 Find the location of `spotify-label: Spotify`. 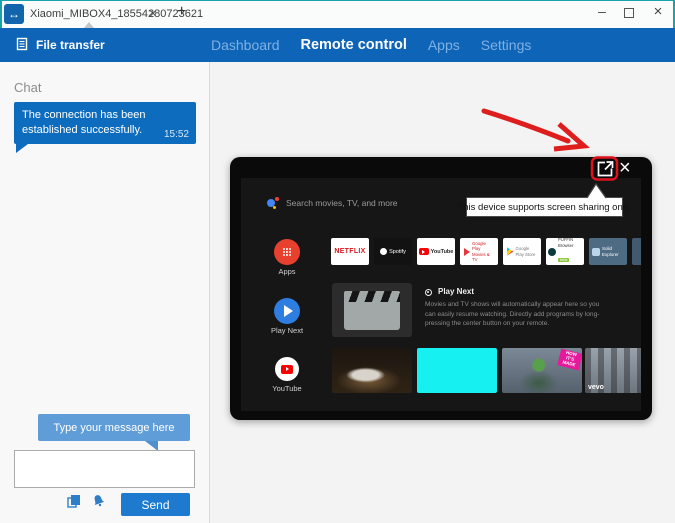

spotify-label: Spotify is located at coordinates (397, 251).